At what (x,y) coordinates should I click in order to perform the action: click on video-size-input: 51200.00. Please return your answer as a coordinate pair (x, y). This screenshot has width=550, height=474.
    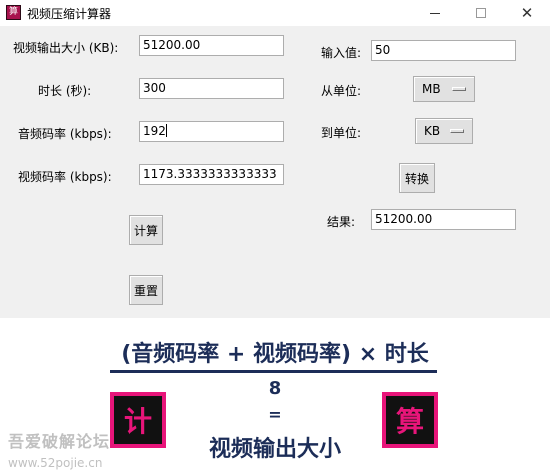
    Looking at the image, I should click on (211, 45).